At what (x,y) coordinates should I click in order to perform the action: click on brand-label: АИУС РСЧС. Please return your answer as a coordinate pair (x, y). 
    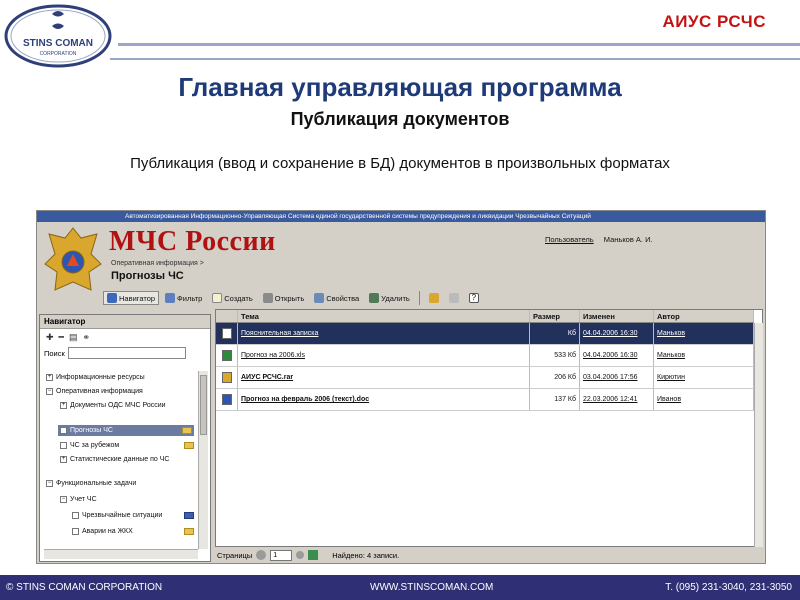
    Looking at the image, I should click on (714, 21).